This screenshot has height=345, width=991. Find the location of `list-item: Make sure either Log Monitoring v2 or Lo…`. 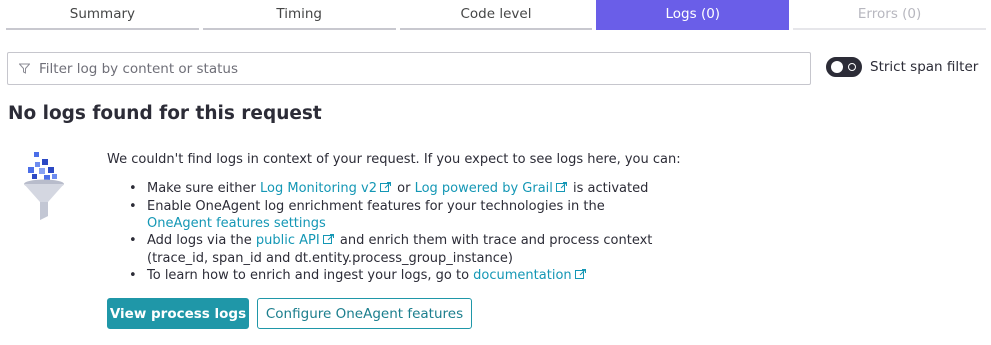

list-item: Make sure either Log Monitoring v2 or Lo… is located at coordinates (558, 189).